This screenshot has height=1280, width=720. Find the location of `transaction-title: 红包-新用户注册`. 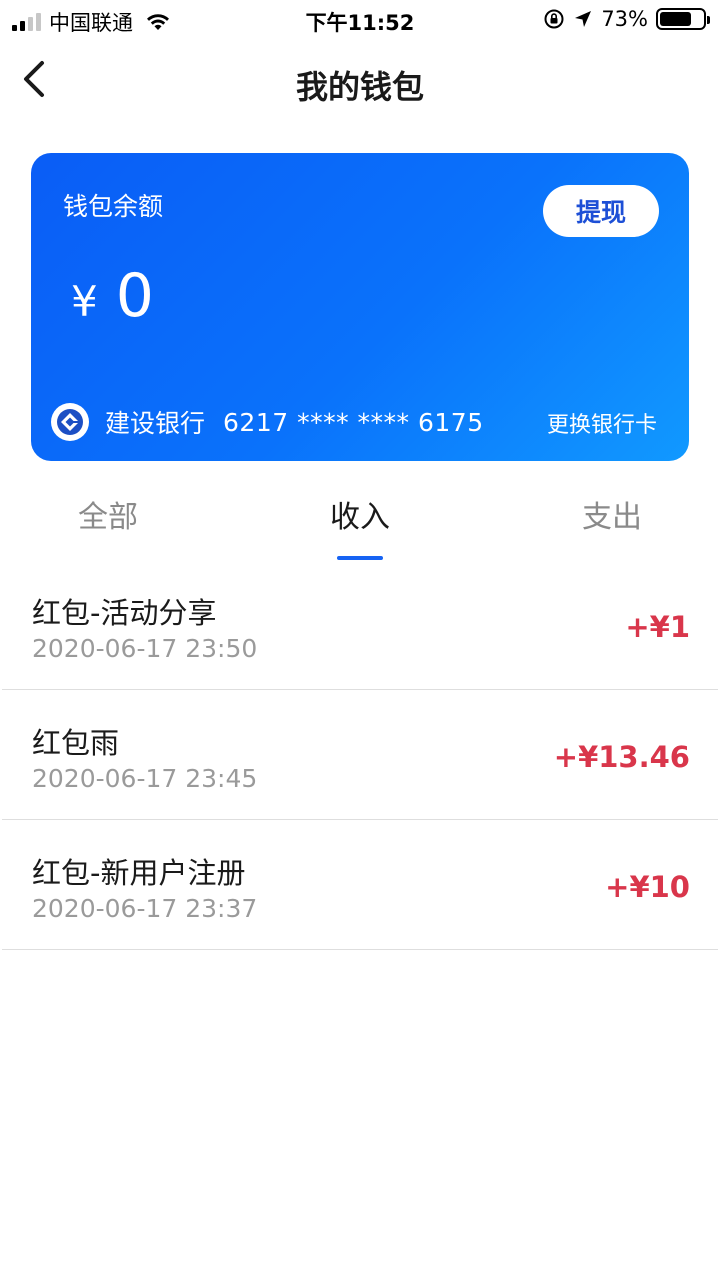

transaction-title: 红包-新用户注册 is located at coordinates (139, 873).